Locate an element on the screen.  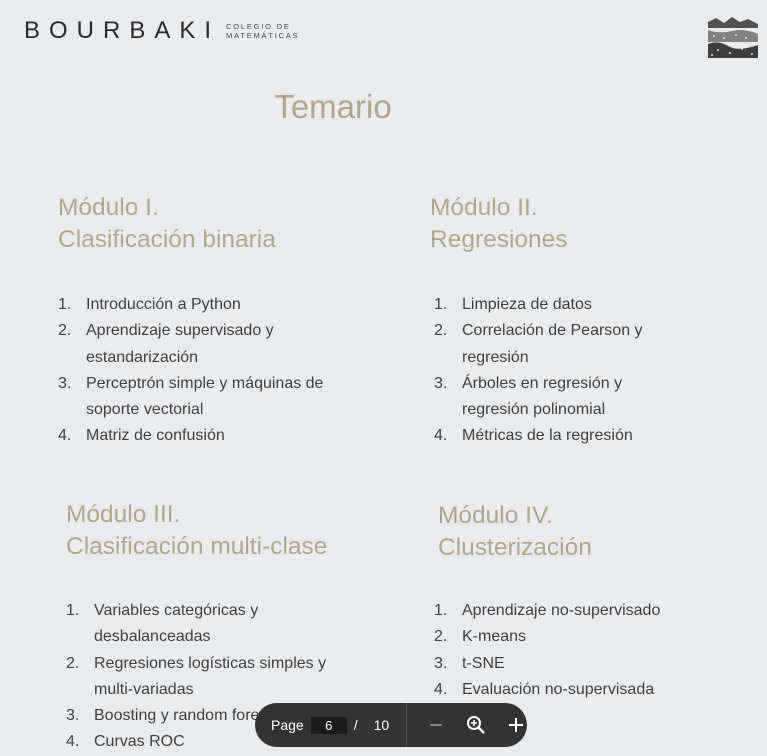
item-text: Métricas de la regresión is located at coordinates (547, 436).